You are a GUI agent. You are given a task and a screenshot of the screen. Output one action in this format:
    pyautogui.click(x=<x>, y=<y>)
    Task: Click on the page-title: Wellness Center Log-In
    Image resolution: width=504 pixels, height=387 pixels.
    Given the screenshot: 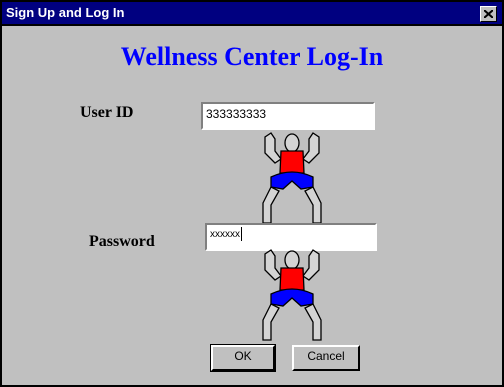 What is the action you would take?
    pyautogui.click(x=252, y=56)
    